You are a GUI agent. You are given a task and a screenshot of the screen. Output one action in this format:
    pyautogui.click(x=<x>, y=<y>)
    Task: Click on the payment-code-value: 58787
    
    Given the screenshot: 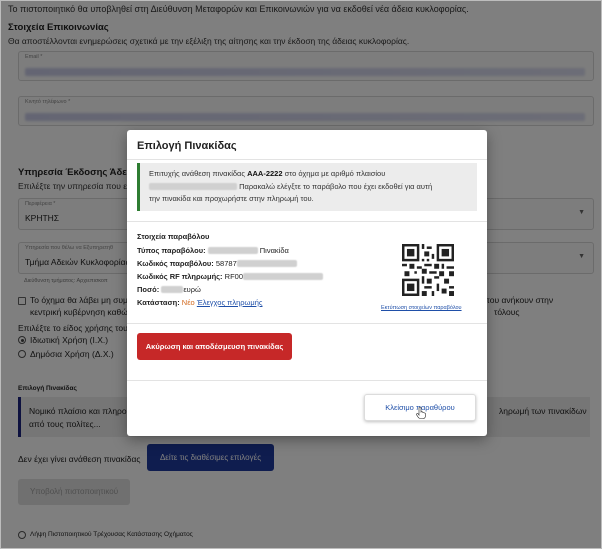 What is the action you would take?
    pyautogui.click(x=226, y=263)
    